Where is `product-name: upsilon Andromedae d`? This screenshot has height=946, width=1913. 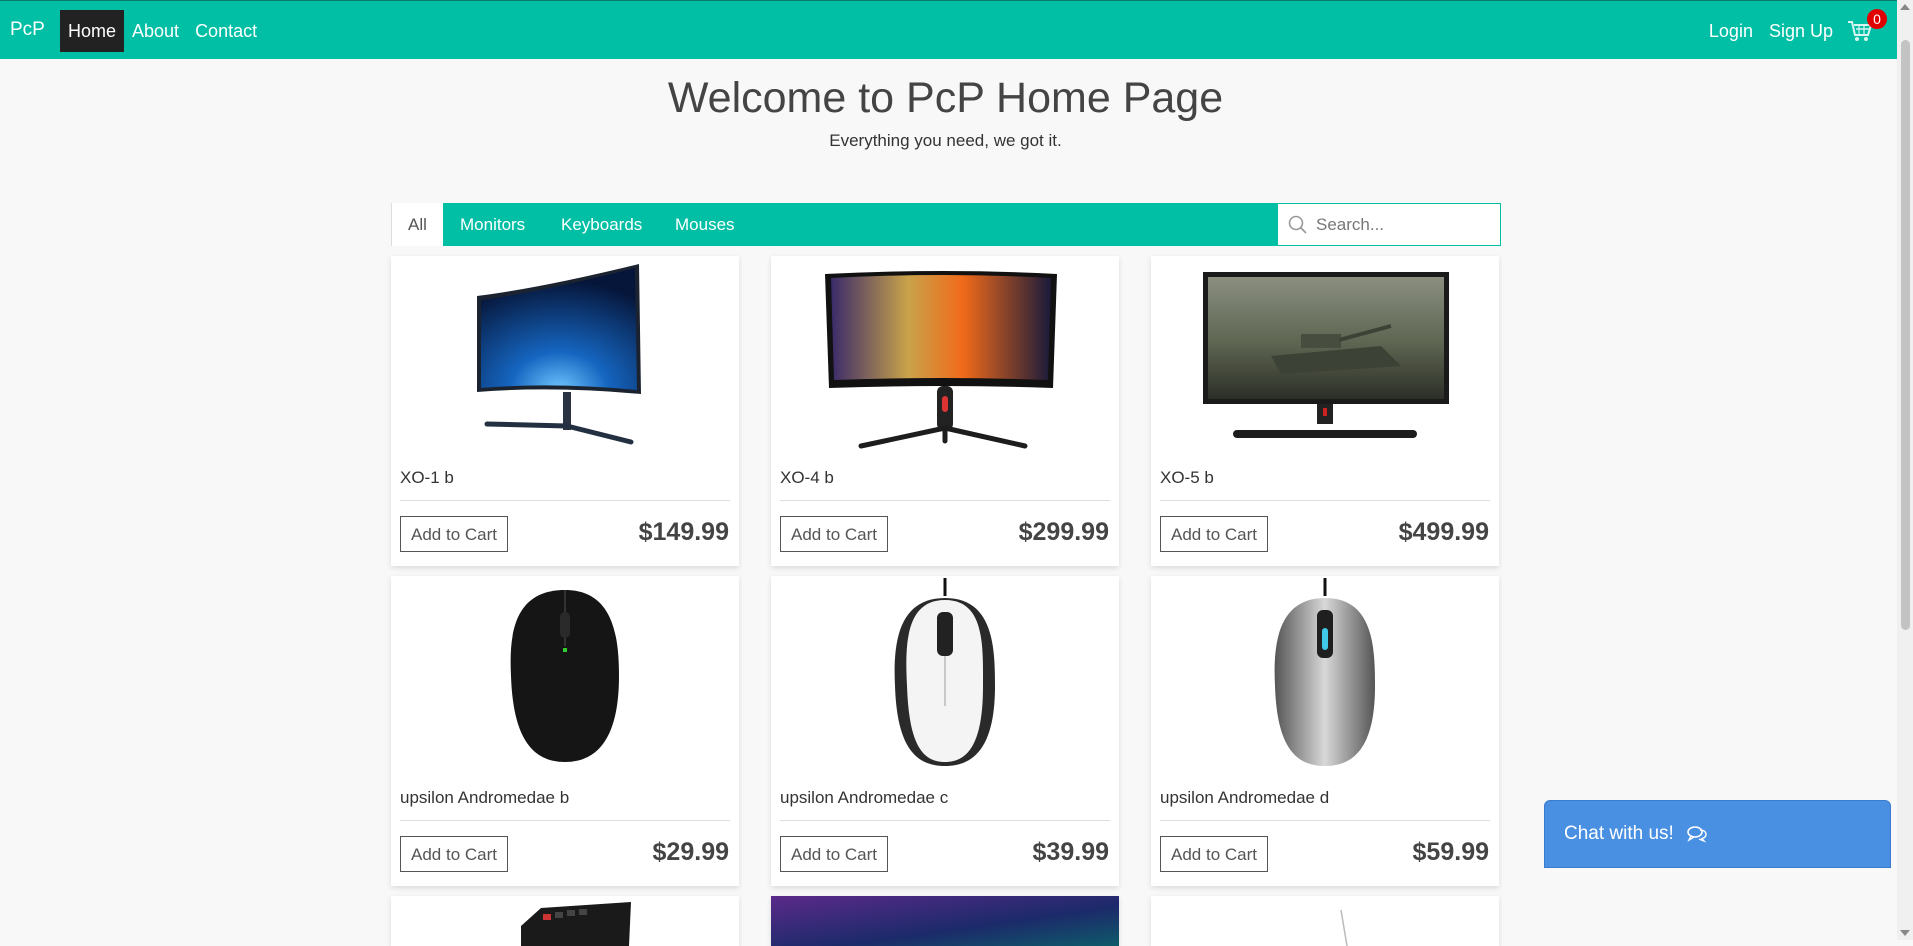
product-name: upsilon Andromedae d is located at coordinates (1245, 797).